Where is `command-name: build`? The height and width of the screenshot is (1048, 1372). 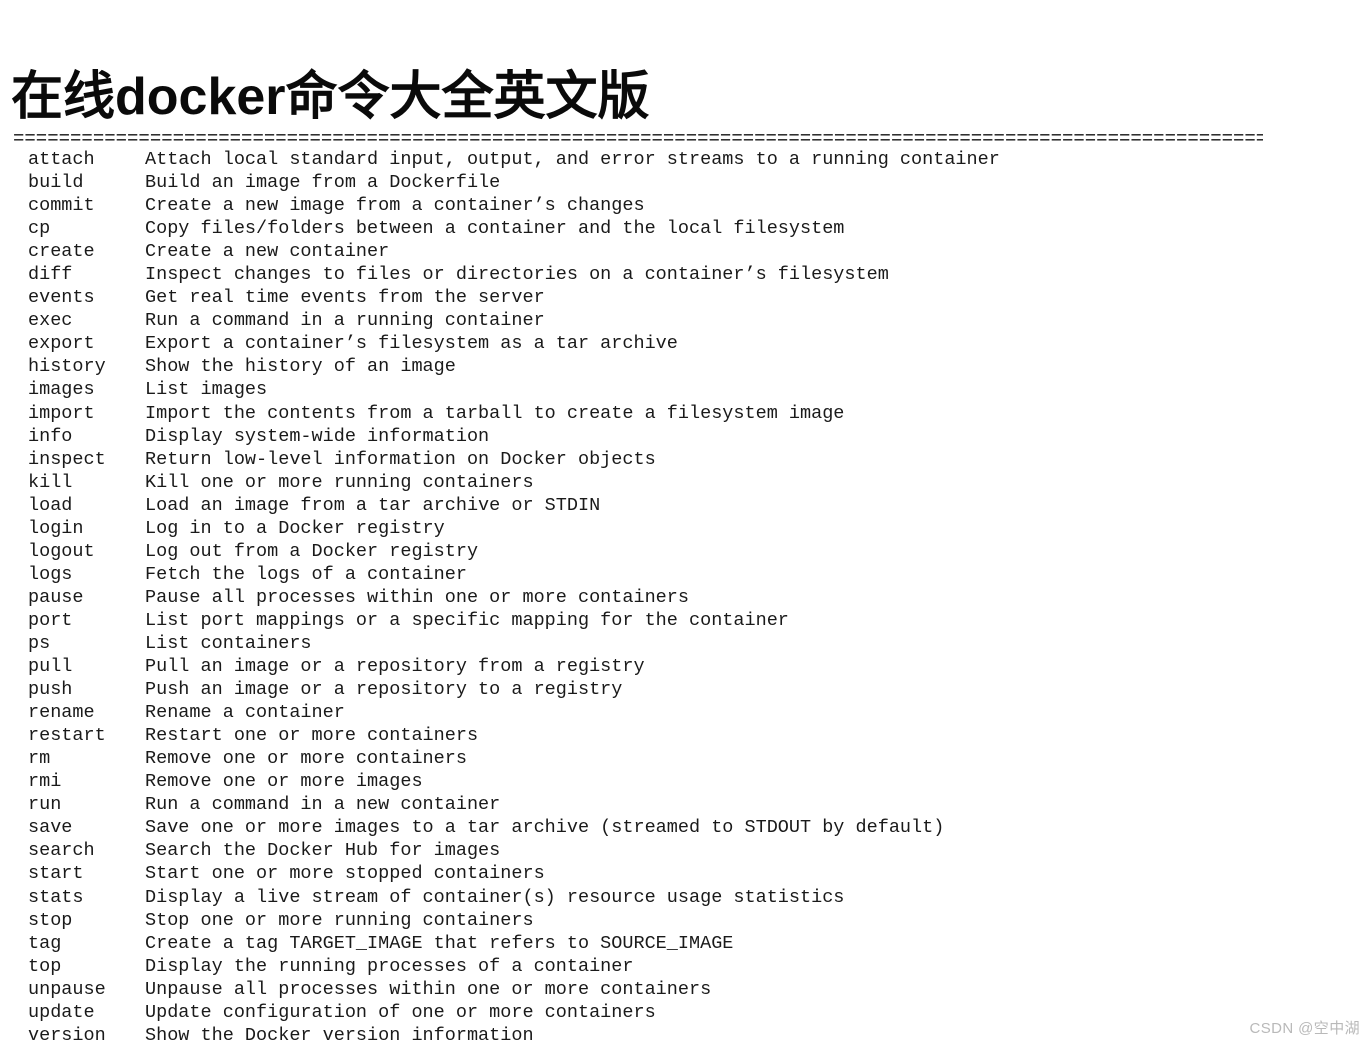
command-name: build is located at coordinates (56, 183).